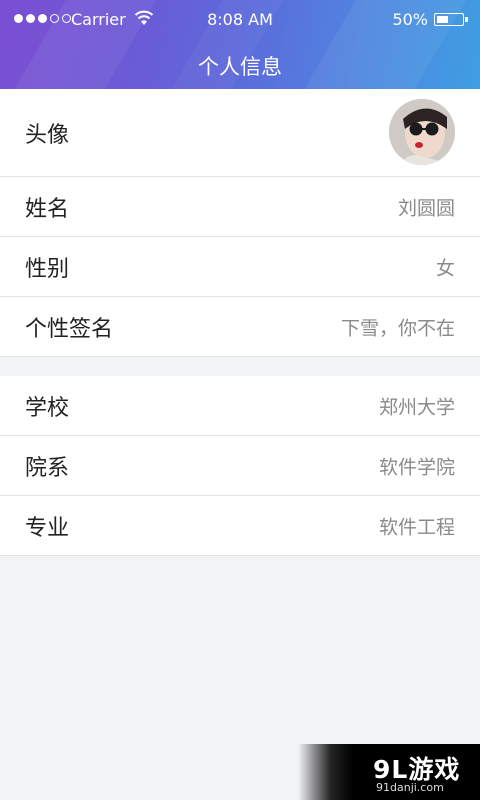 The width and height of the screenshot is (480, 800). What do you see at coordinates (240, 406) in the screenshot?
I see `school-row: 学校 郑州大学` at bounding box center [240, 406].